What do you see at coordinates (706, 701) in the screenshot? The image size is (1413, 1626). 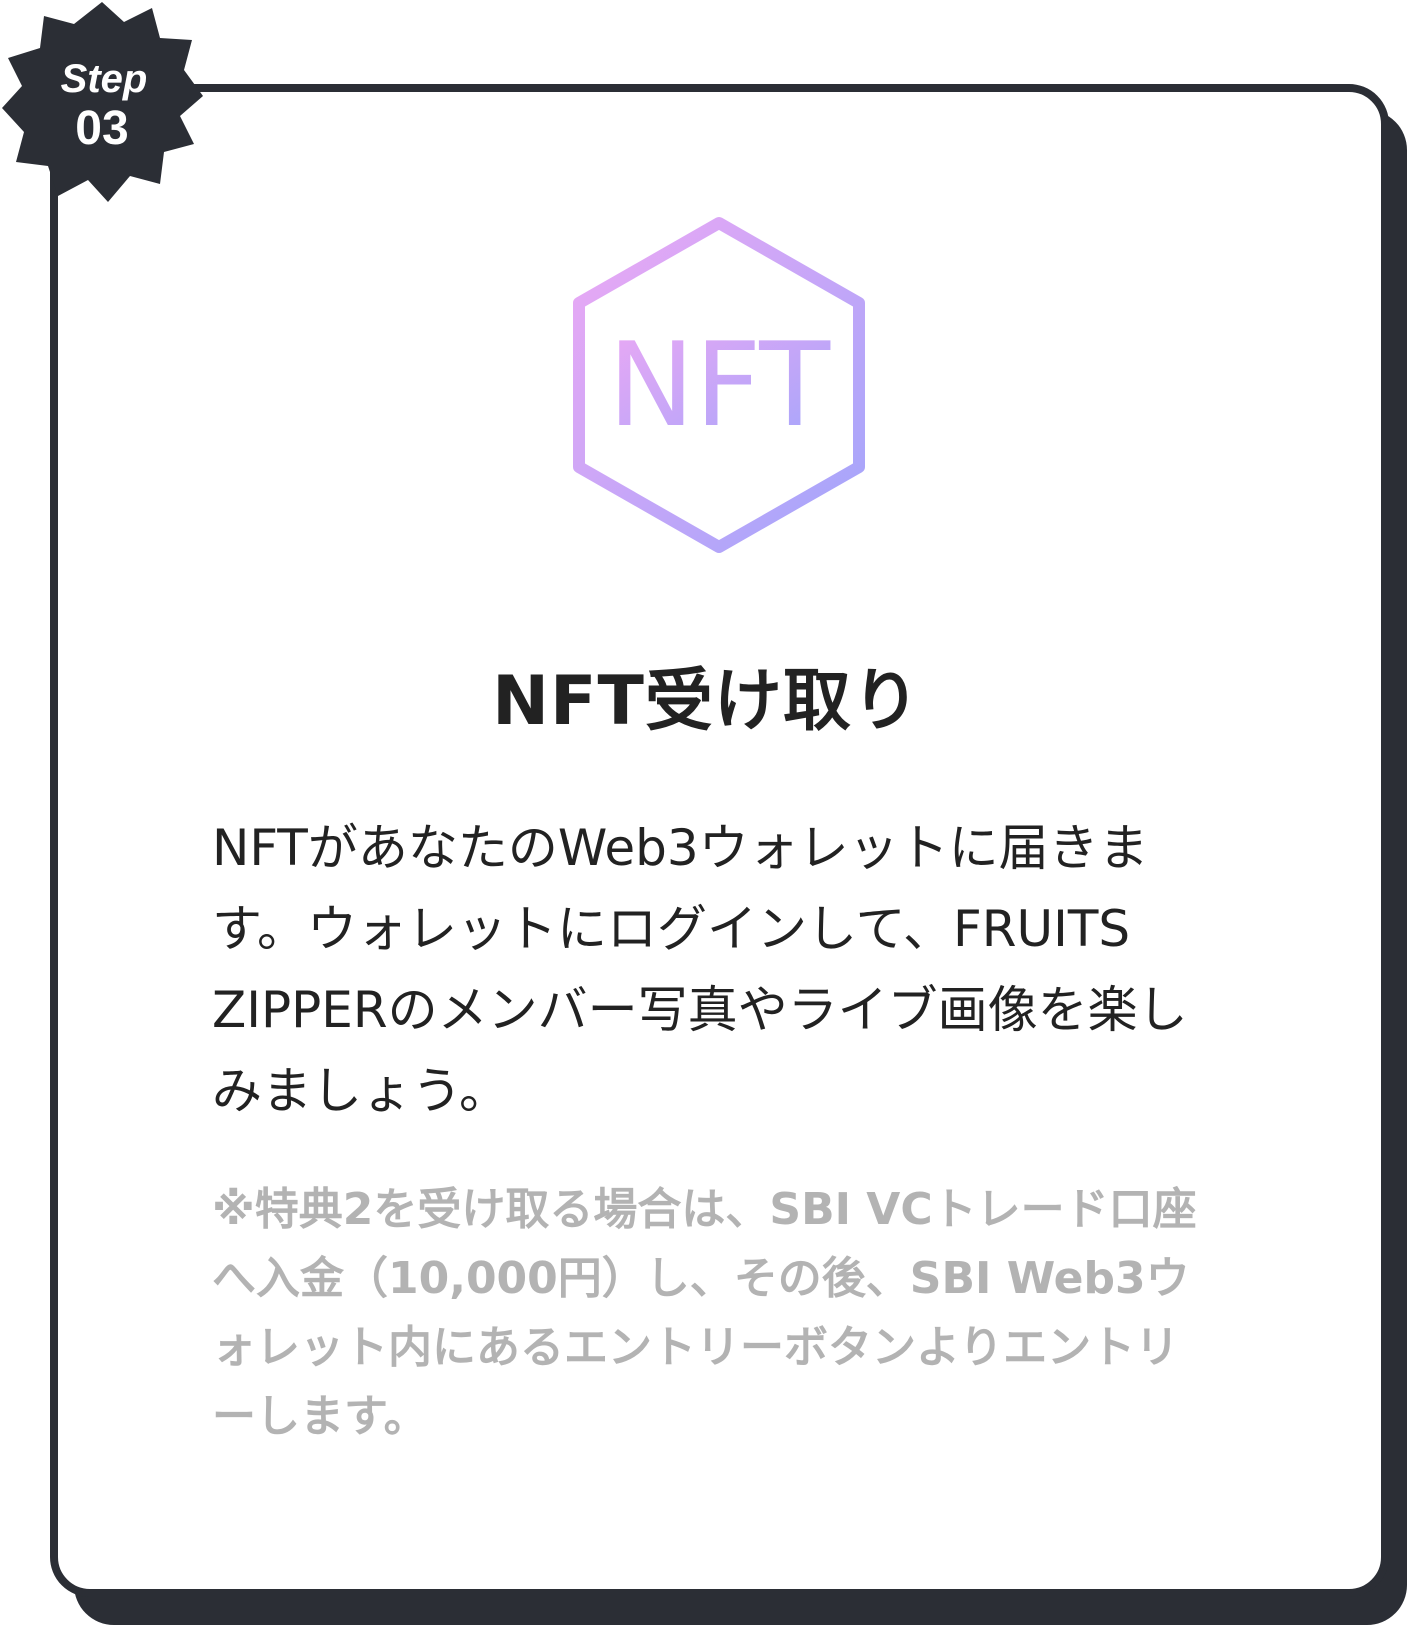 I see `step-title: NFT受け取り` at bounding box center [706, 701].